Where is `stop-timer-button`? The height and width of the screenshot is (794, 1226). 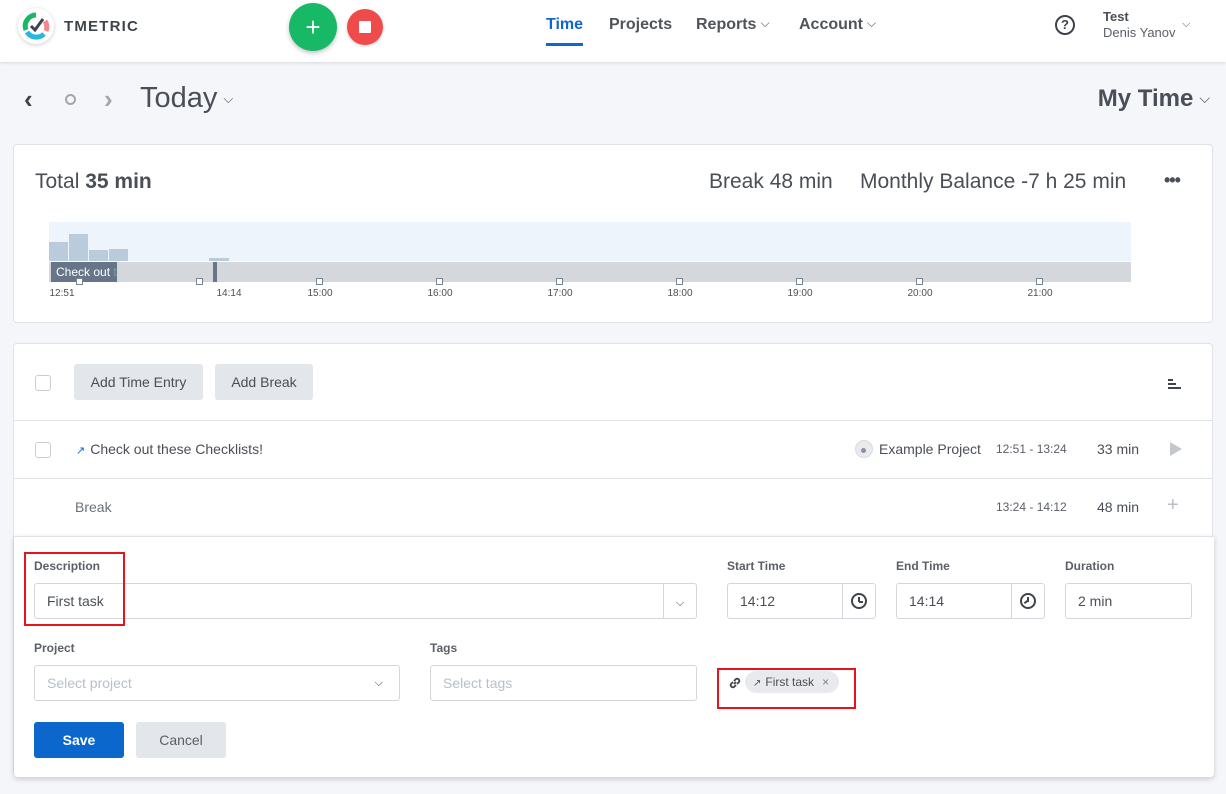 stop-timer-button is located at coordinates (365, 27).